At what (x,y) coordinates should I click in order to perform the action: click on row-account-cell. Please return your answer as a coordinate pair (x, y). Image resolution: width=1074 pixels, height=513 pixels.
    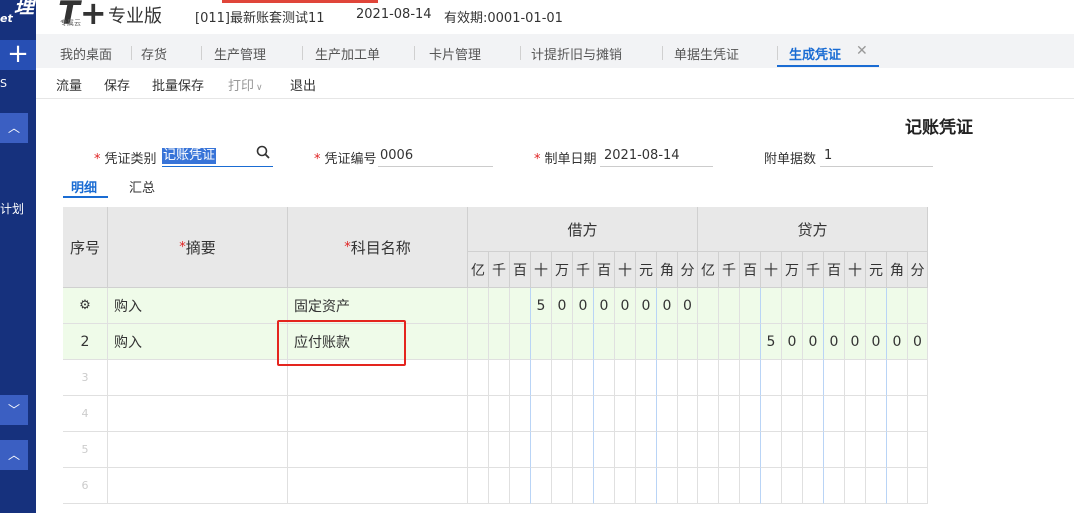
    Looking at the image, I should click on (378, 450).